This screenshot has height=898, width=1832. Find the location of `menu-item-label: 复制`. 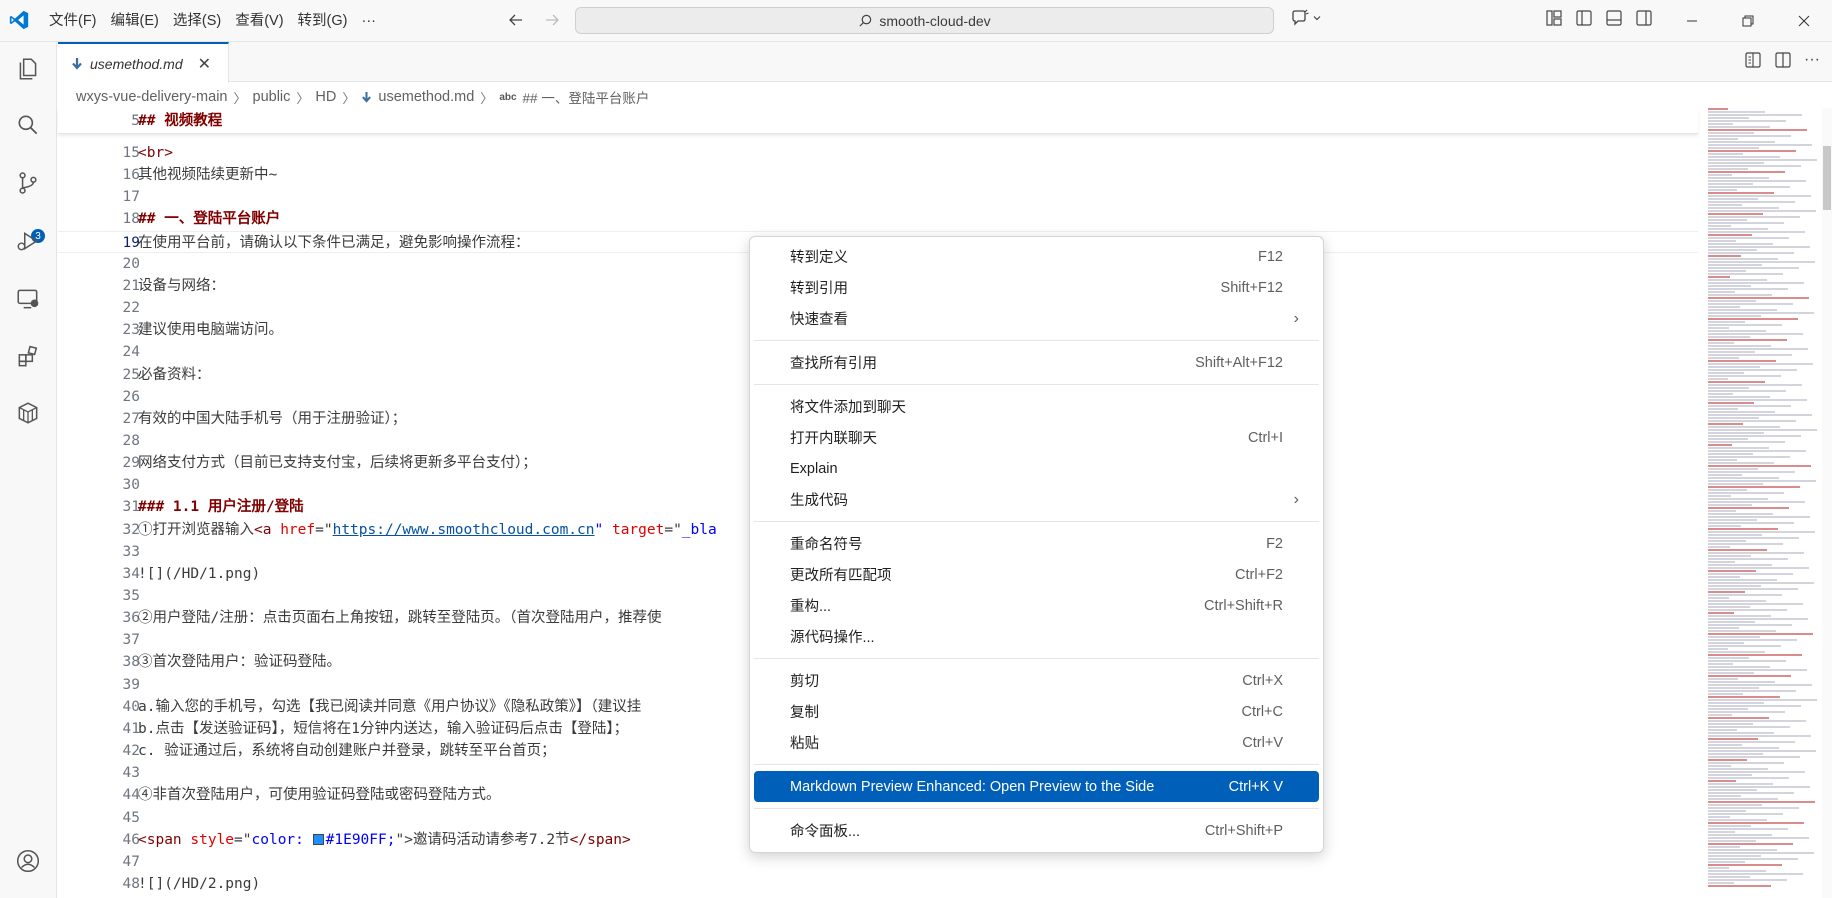

menu-item-label: 复制 is located at coordinates (804, 713).